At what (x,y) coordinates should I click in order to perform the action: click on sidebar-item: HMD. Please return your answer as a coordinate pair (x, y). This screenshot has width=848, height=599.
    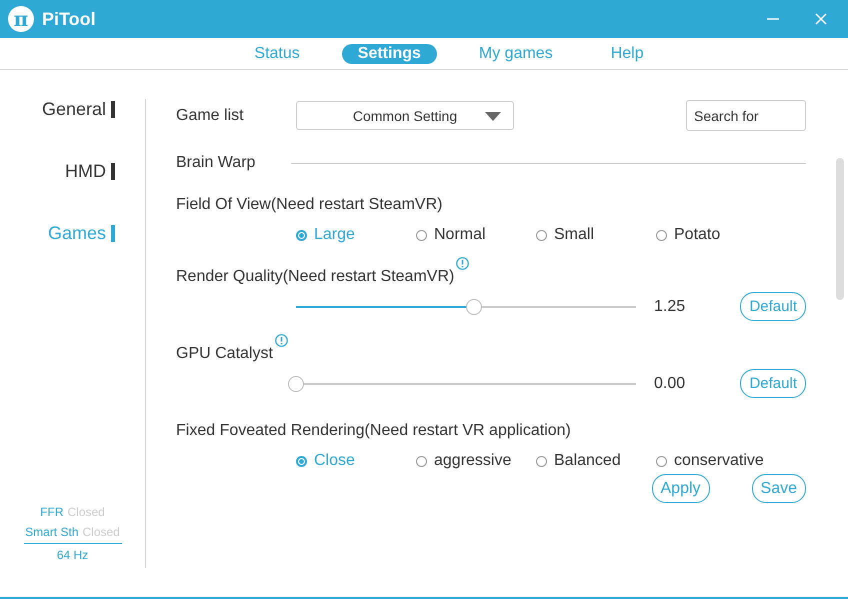
    Looking at the image, I should click on (85, 171).